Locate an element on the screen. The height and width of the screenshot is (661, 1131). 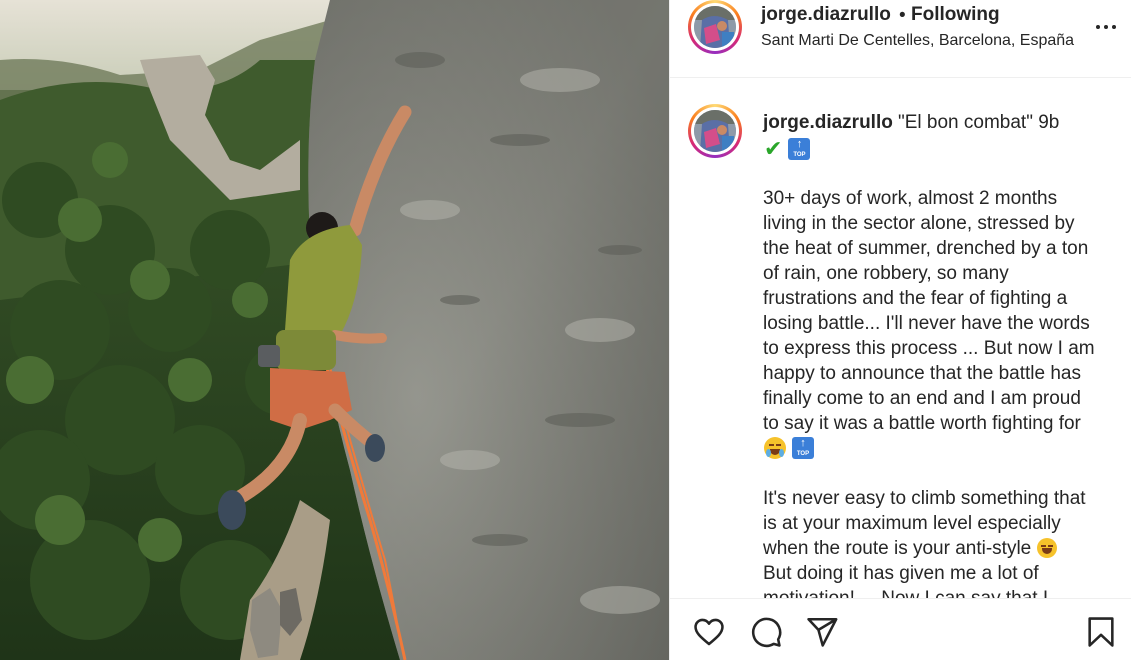
bookmark-icon is located at coordinates (1101, 632).